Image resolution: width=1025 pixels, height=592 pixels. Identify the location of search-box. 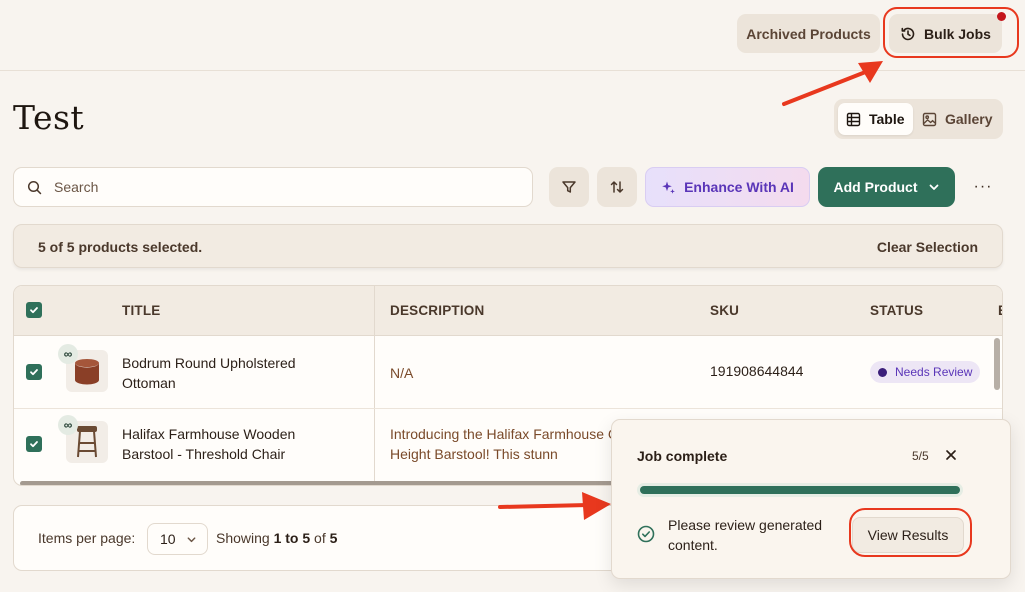
(273, 187).